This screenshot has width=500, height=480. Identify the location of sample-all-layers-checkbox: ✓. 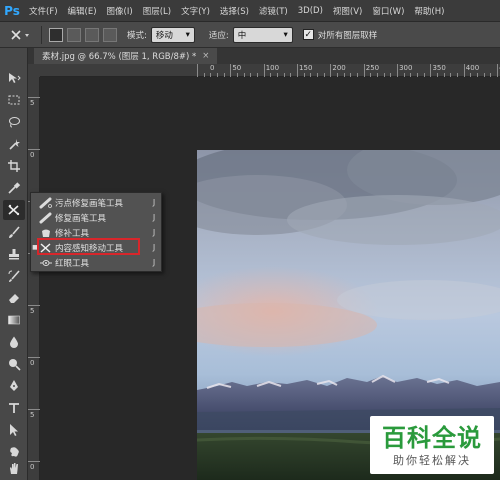
(308, 34).